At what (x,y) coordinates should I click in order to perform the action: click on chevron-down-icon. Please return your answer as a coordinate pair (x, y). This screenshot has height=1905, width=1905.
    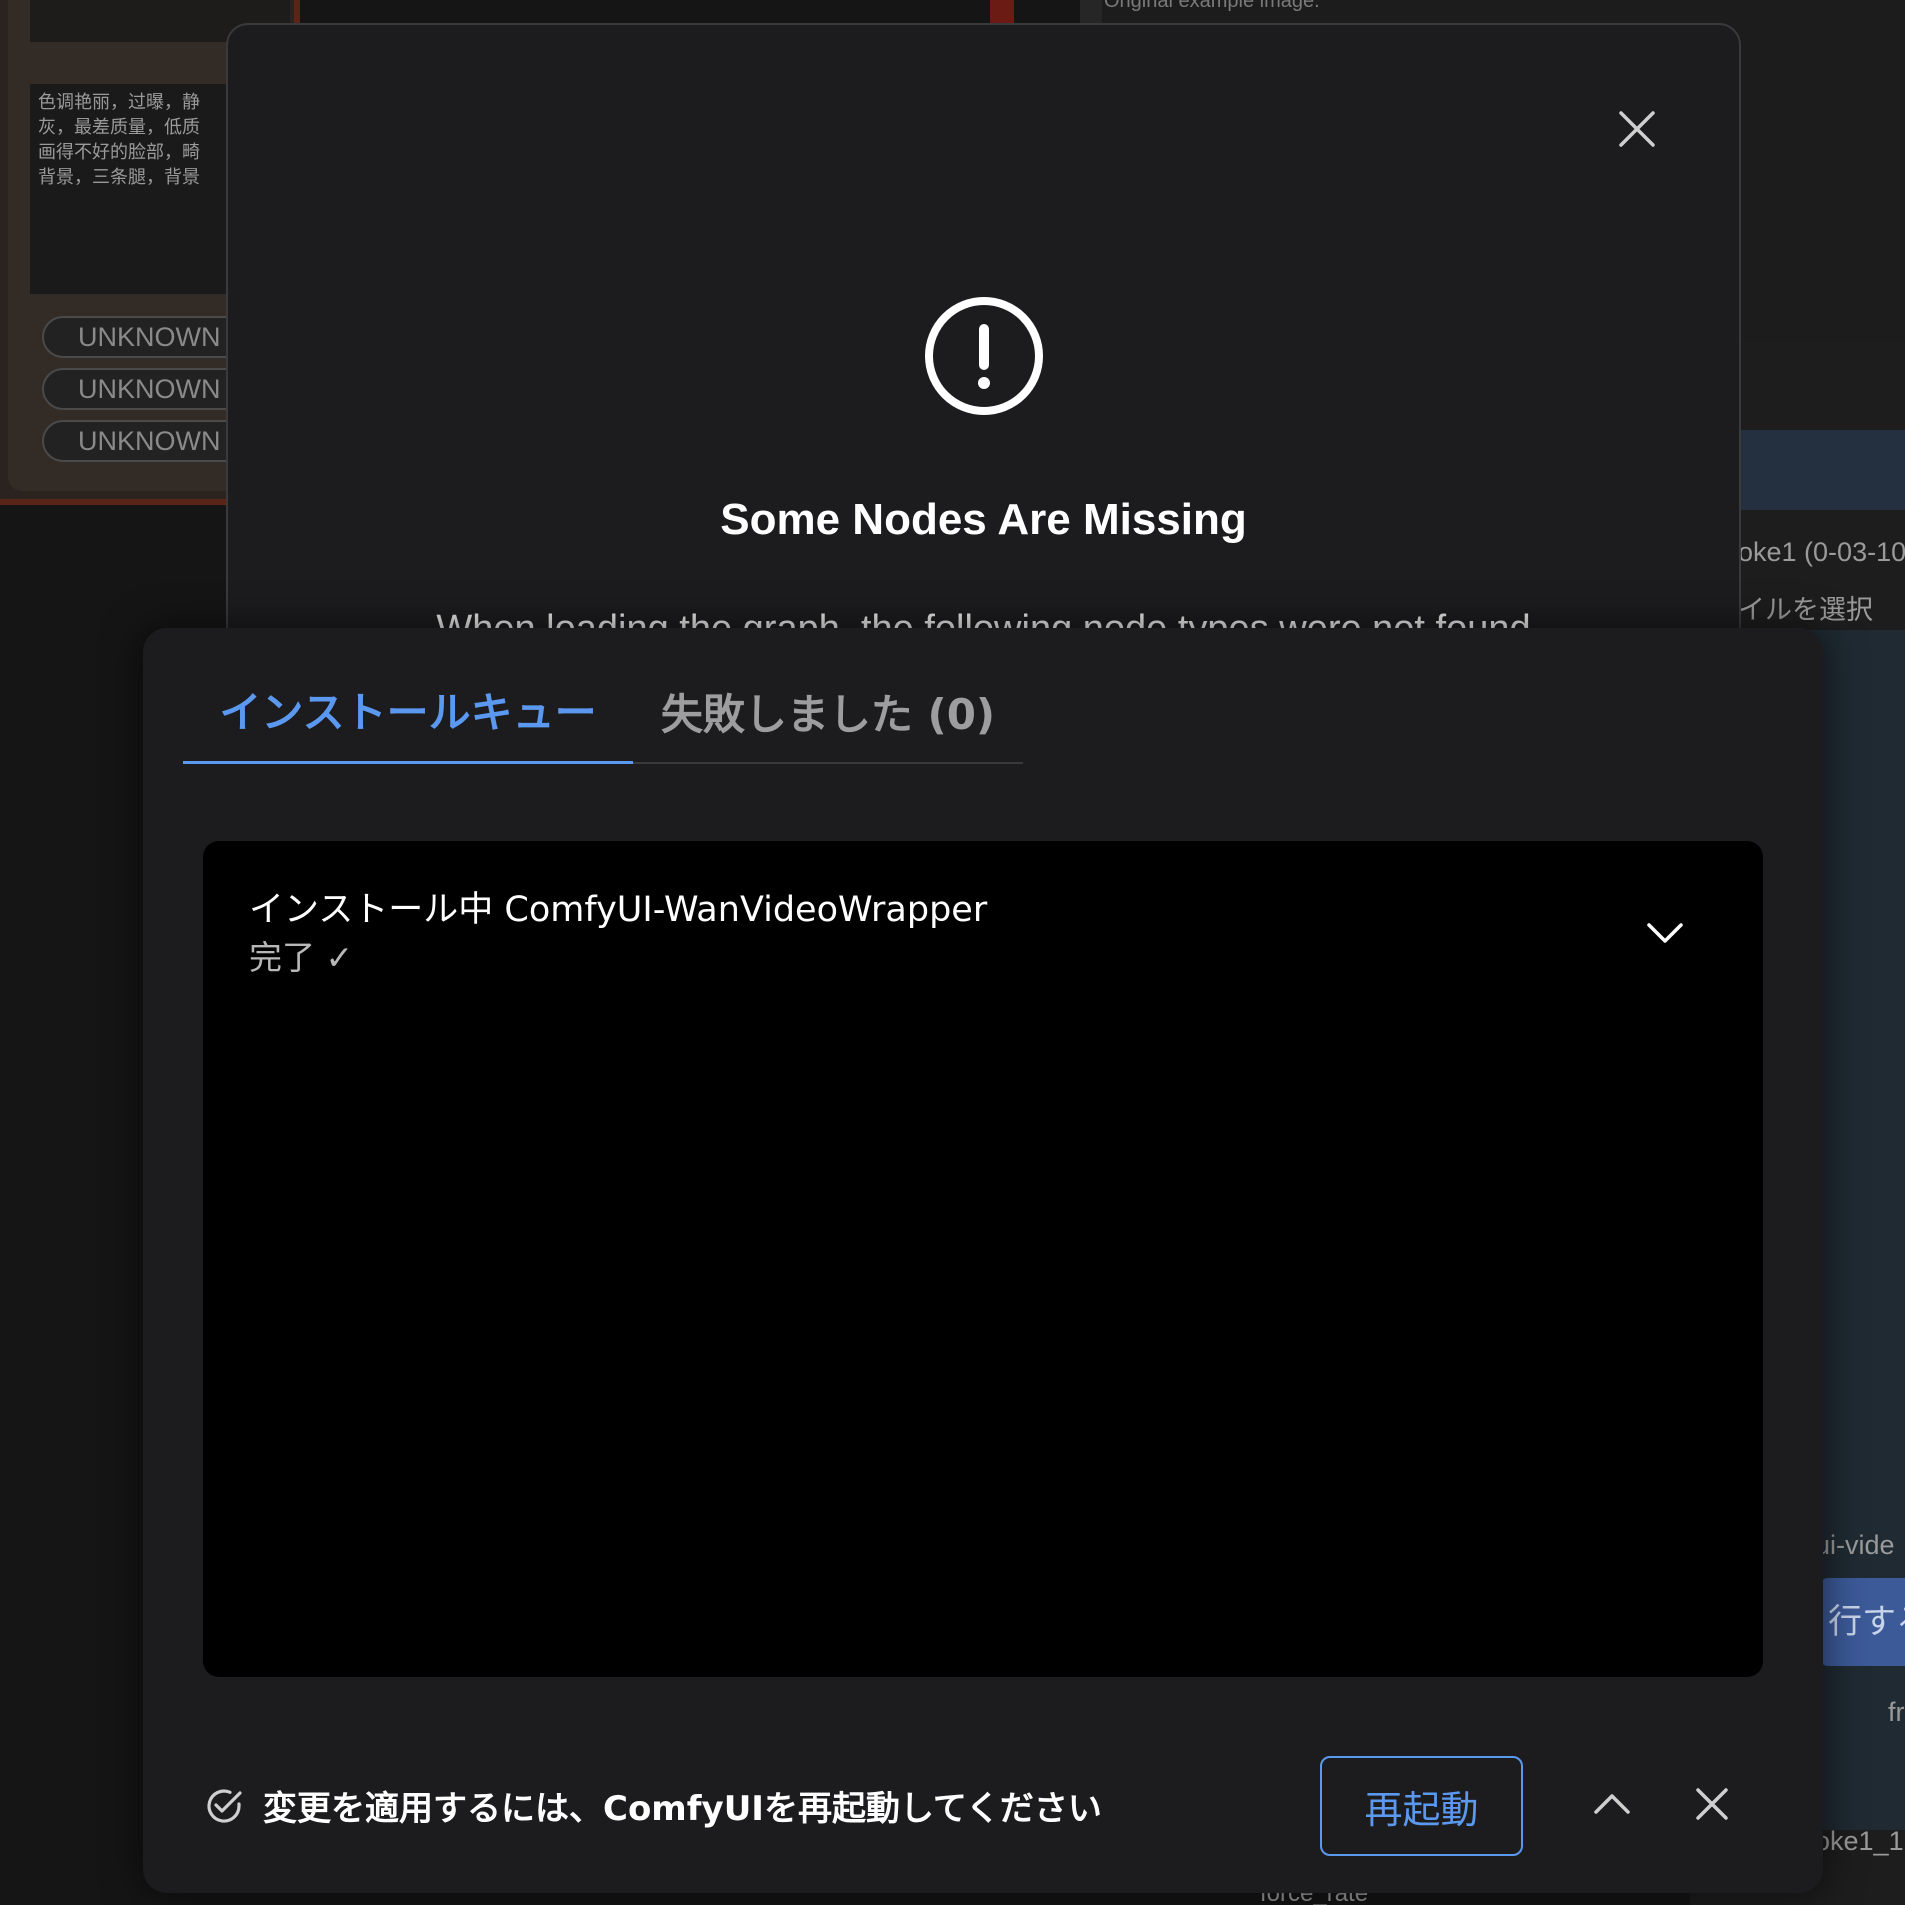
    Looking at the image, I should click on (1665, 933).